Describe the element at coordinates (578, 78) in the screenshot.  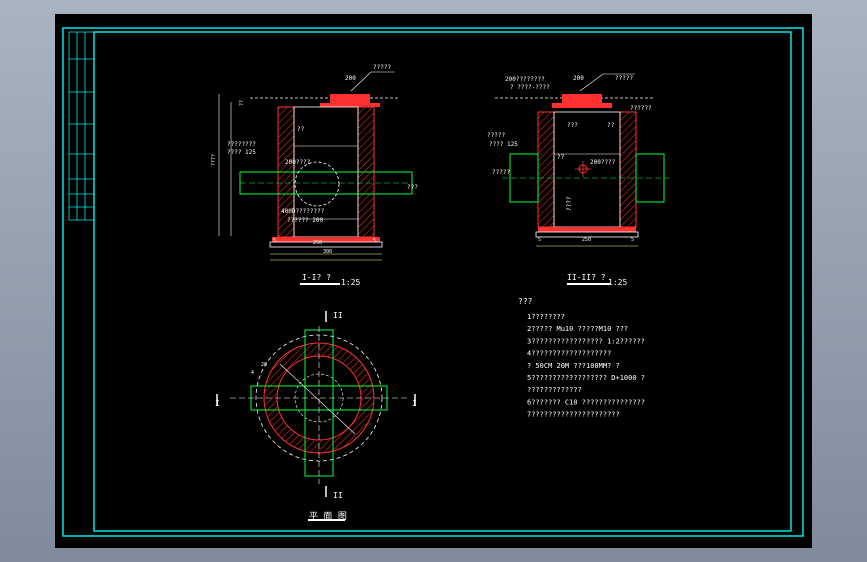
I see `section-2-top-dim: 200` at that location.